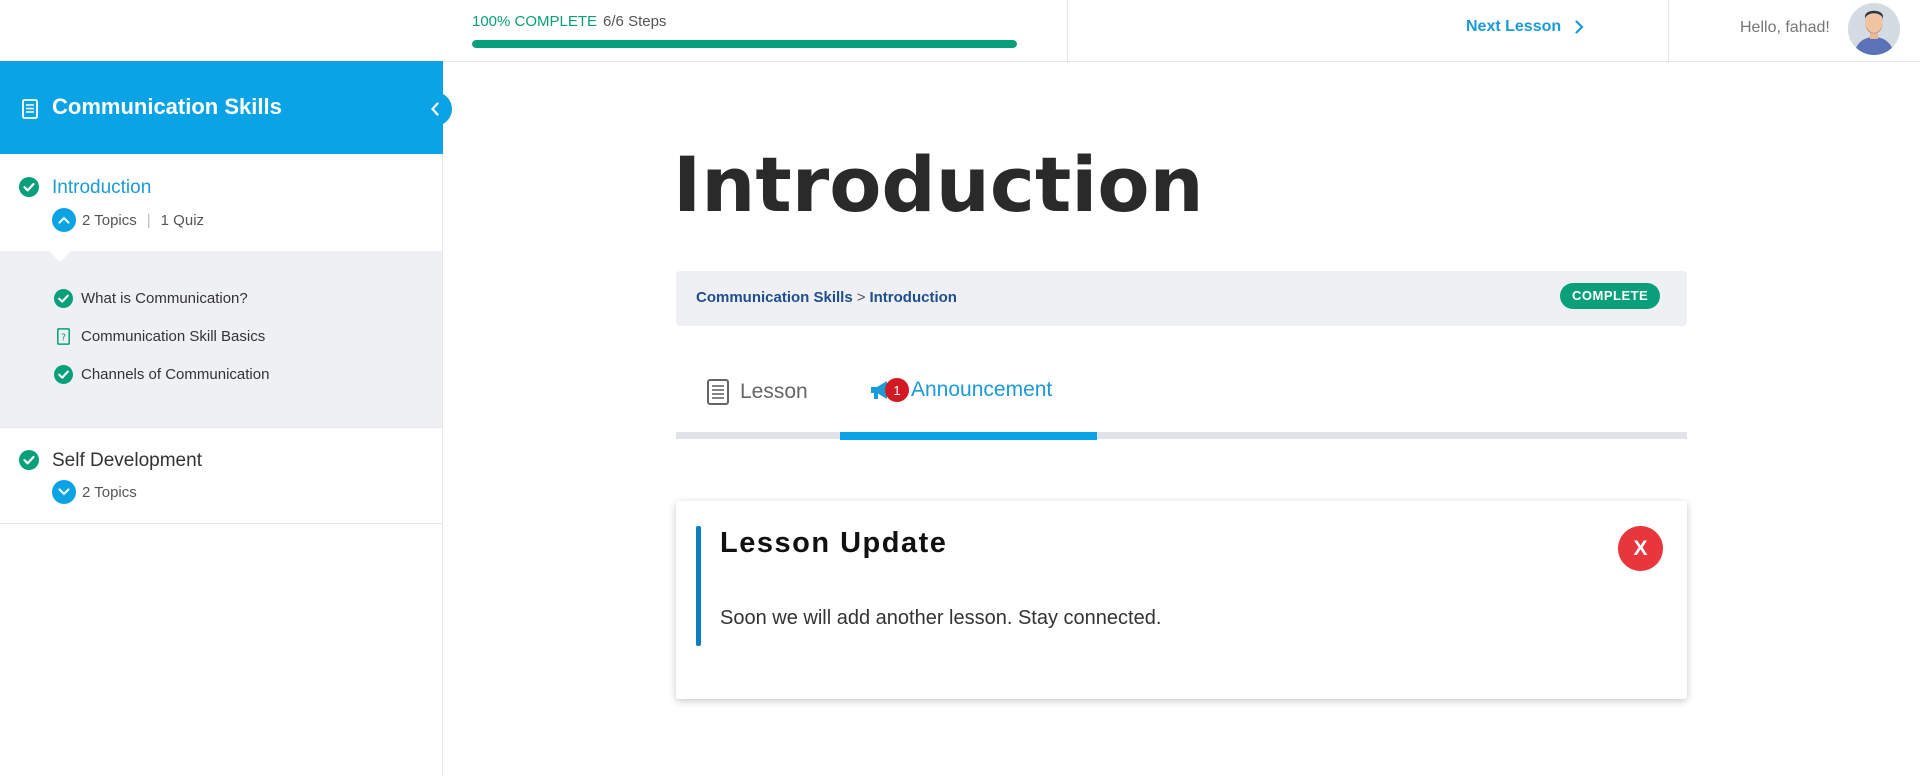 The image size is (1920, 776). I want to click on collapse-topics-button, so click(64, 220).